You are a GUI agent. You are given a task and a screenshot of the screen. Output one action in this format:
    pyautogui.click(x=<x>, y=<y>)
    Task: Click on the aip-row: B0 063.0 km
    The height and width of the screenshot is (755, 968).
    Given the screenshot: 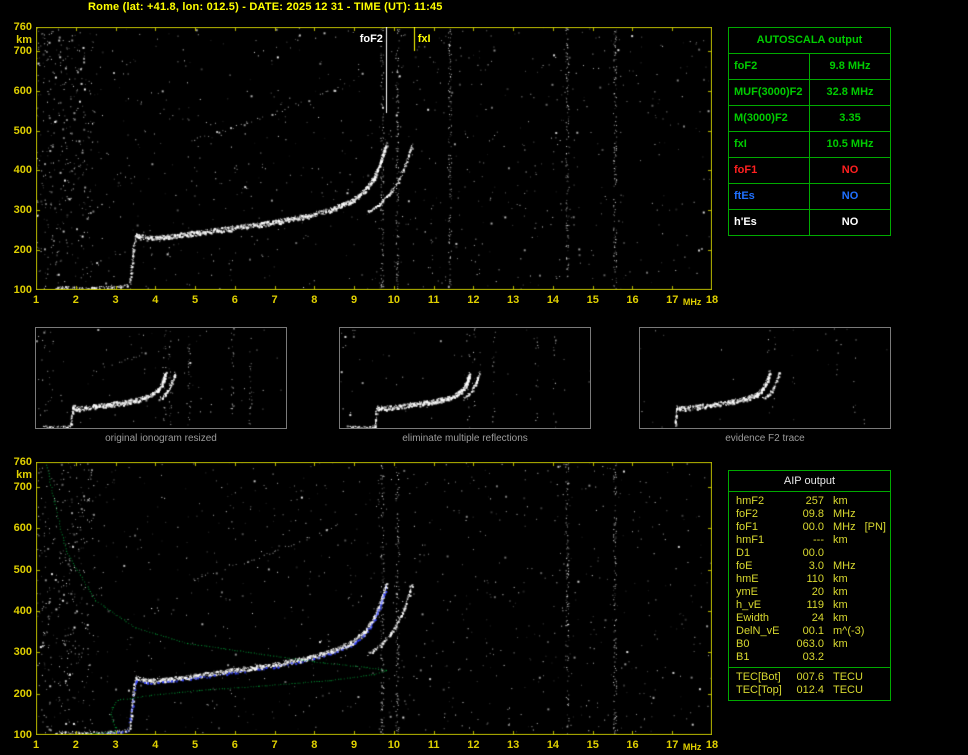 What is the action you would take?
    pyautogui.click(x=811, y=644)
    